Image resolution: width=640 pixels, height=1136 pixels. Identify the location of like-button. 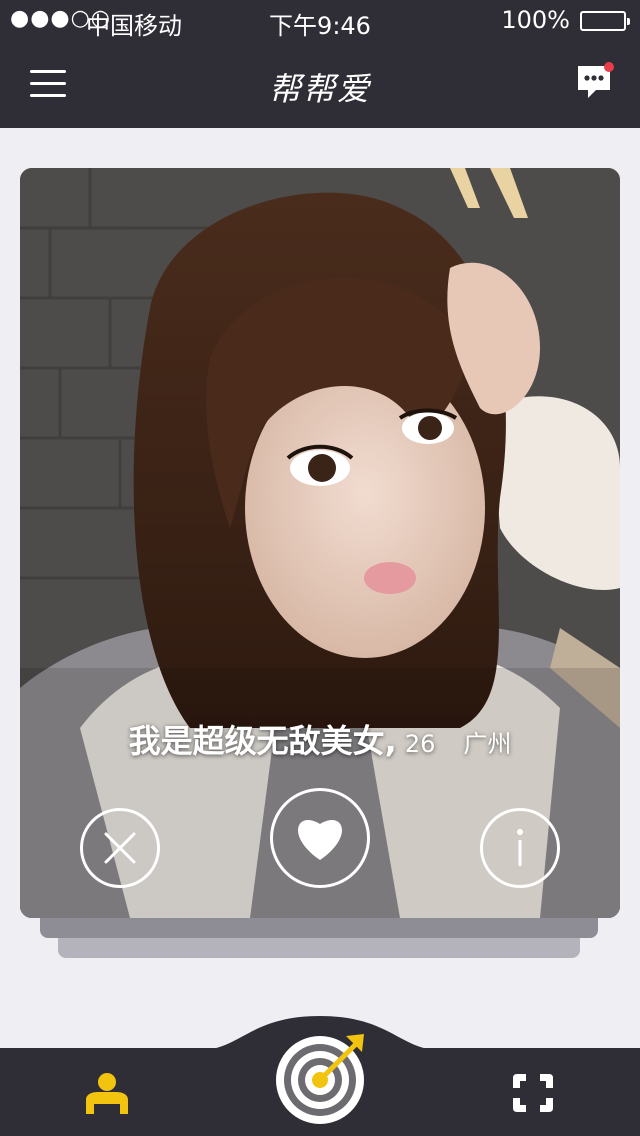
(320, 838).